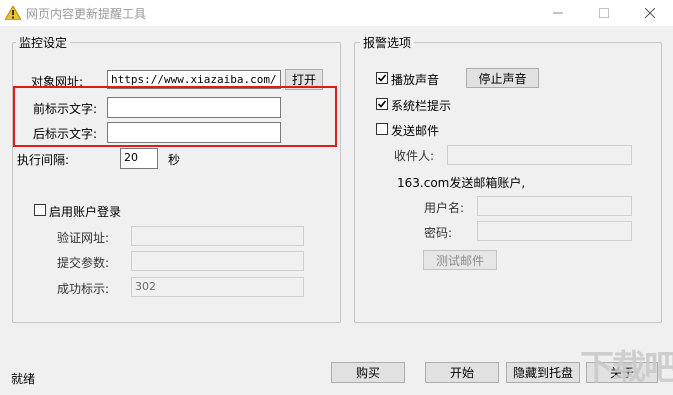  What do you see at coordinates (444, 208) in the screenshot?
I see `username-label: 用户名:` at bounding box center [444, 208].